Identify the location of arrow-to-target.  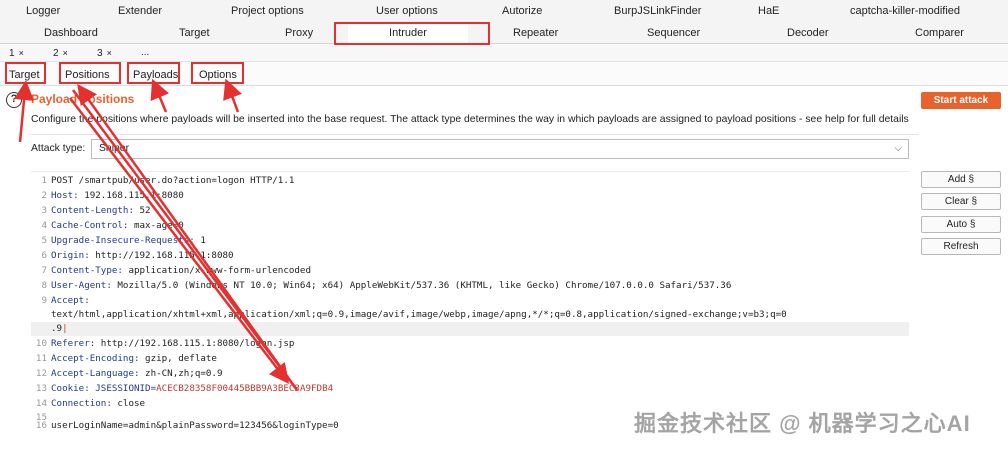
(24, 111).